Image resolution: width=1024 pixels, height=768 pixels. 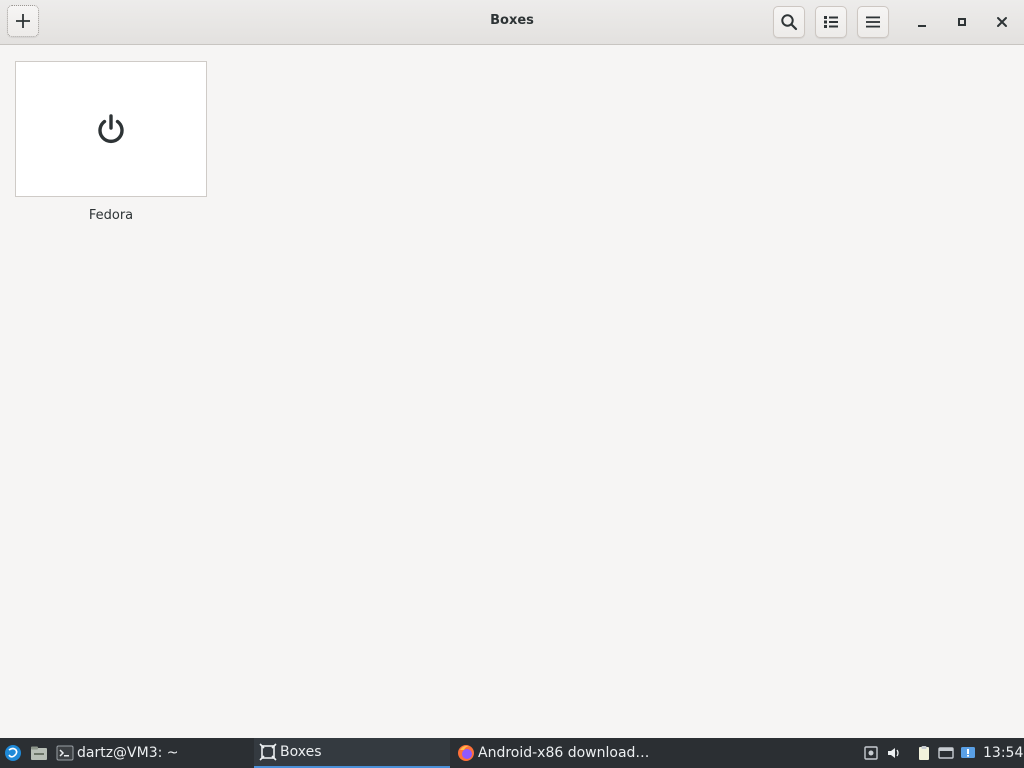 I want to click on maximize-icon, so click(x=962, y=22).